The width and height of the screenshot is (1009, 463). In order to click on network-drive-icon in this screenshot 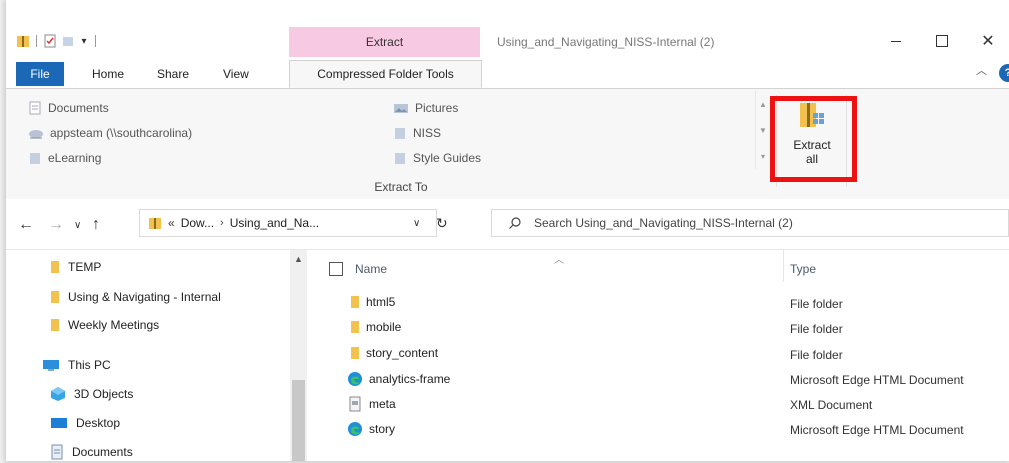, I will do `click(36, 134)`.